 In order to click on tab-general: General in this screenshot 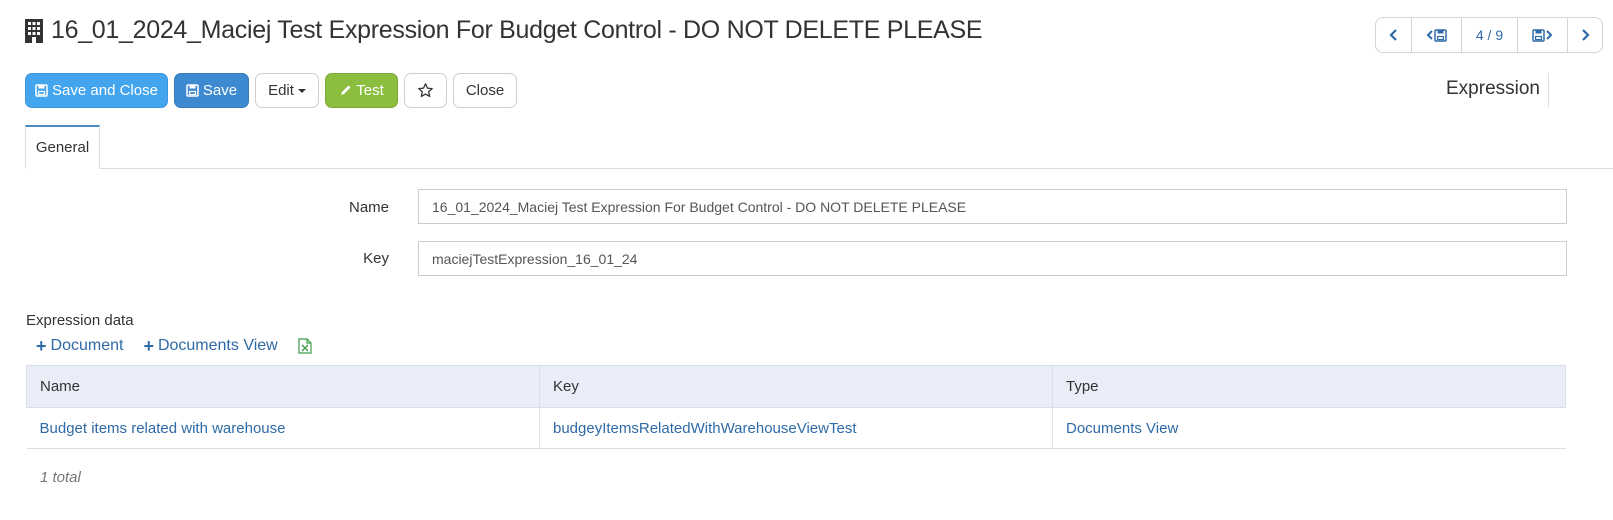, I will do `click(62, 147)`.